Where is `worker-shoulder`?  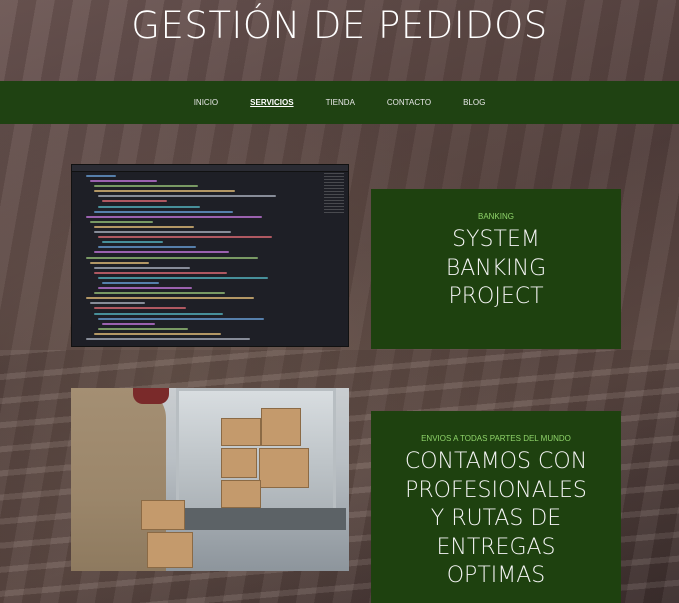 worker-shoulder is located at coordinates (151, 396).